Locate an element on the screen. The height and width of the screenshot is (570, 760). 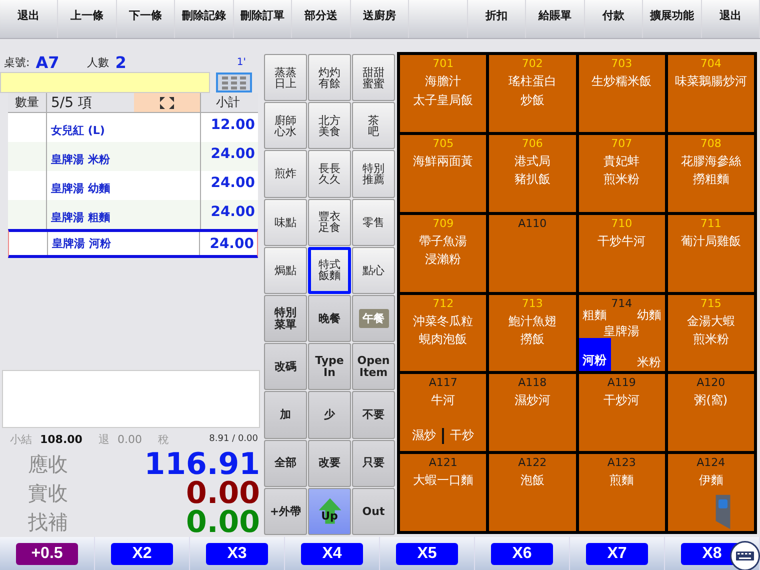
input-field is located at coordinates (105, 82).